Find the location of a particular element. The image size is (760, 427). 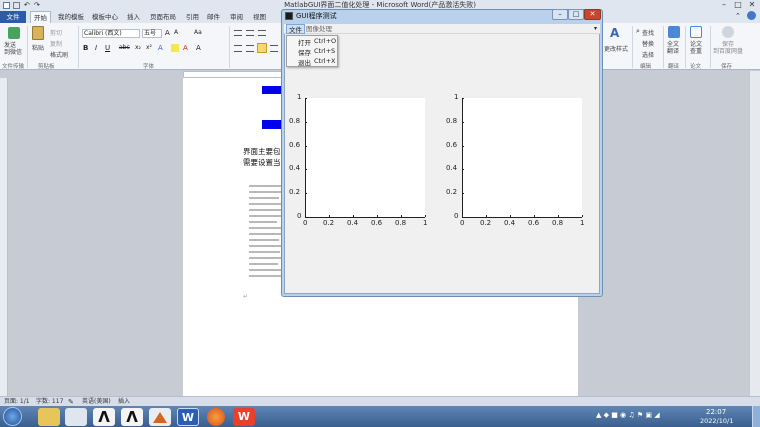

wps-taskbar-icon: W is located at coordinates (244, 417).